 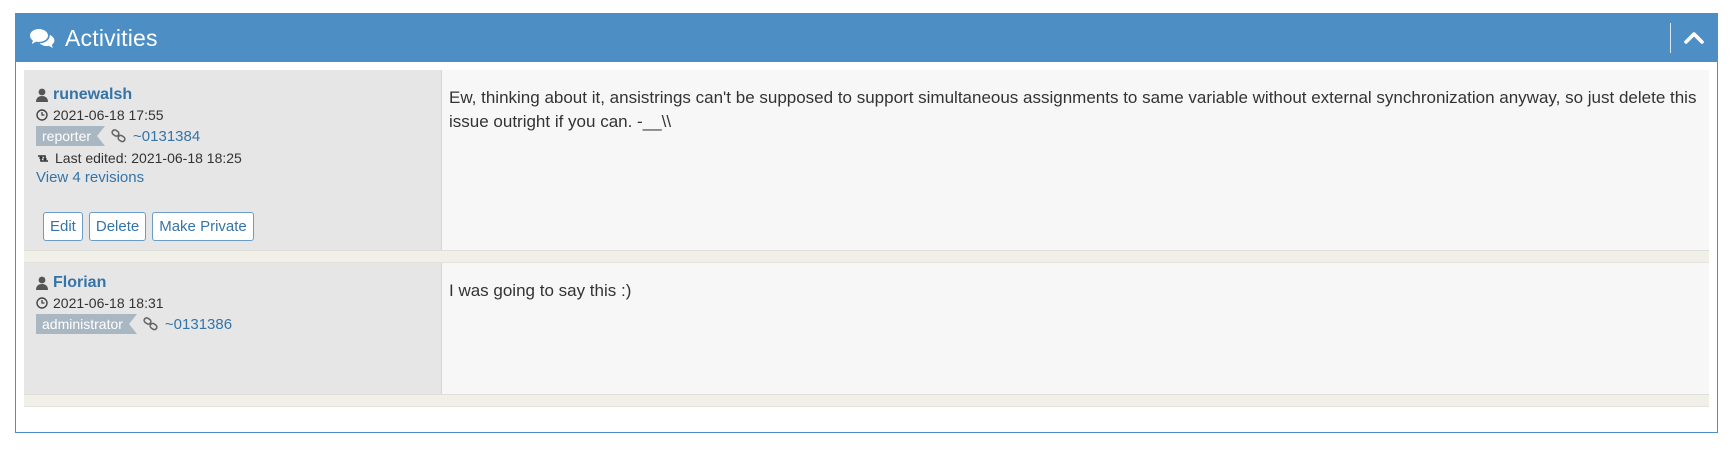 What do you see at coordinates (86, 324) in the screenshot?
I see `role-badge: administrator` at bounding box center [86, 324].